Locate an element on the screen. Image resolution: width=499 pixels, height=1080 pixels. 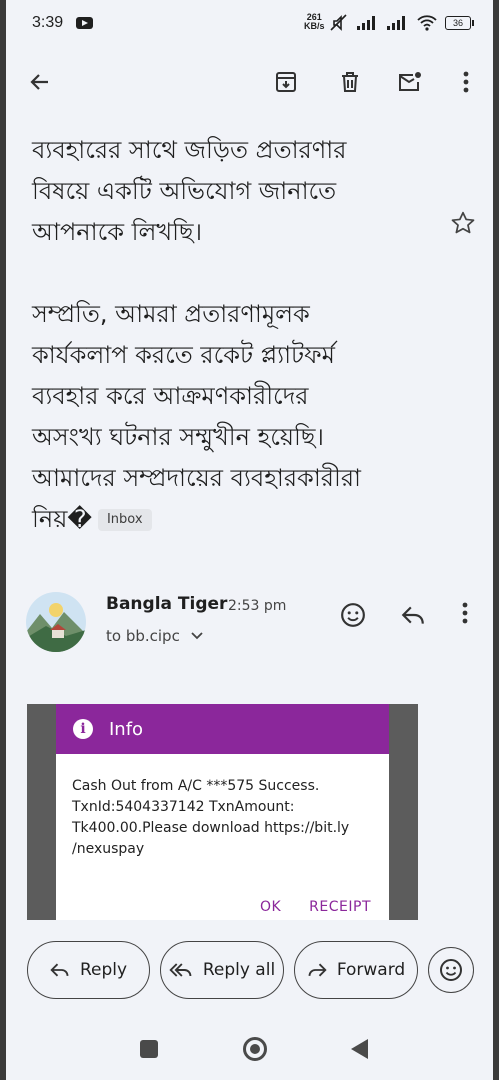
forward-button: Forward is located at coordinates (356, 970).